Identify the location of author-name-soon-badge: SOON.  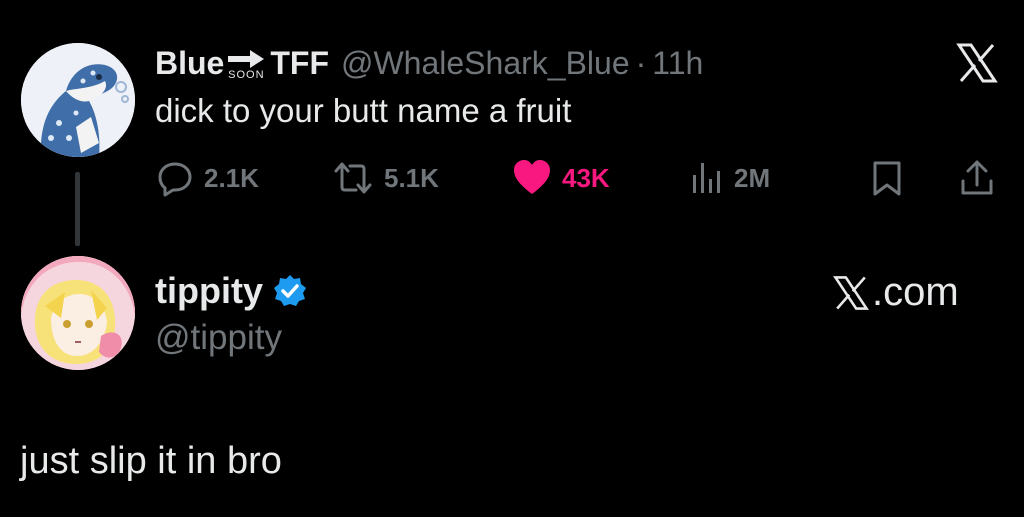
(246, 65).